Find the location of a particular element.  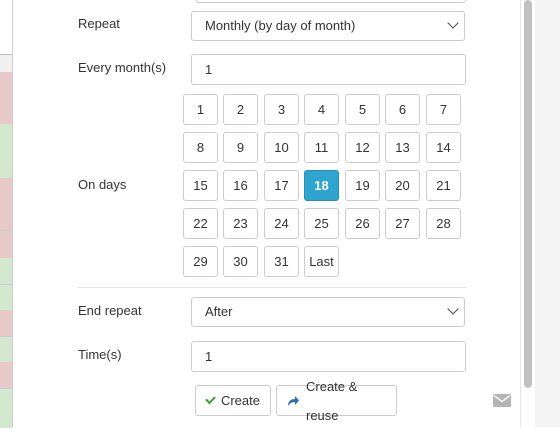

day-button-25: 25 is located at coordinates (321, 223).